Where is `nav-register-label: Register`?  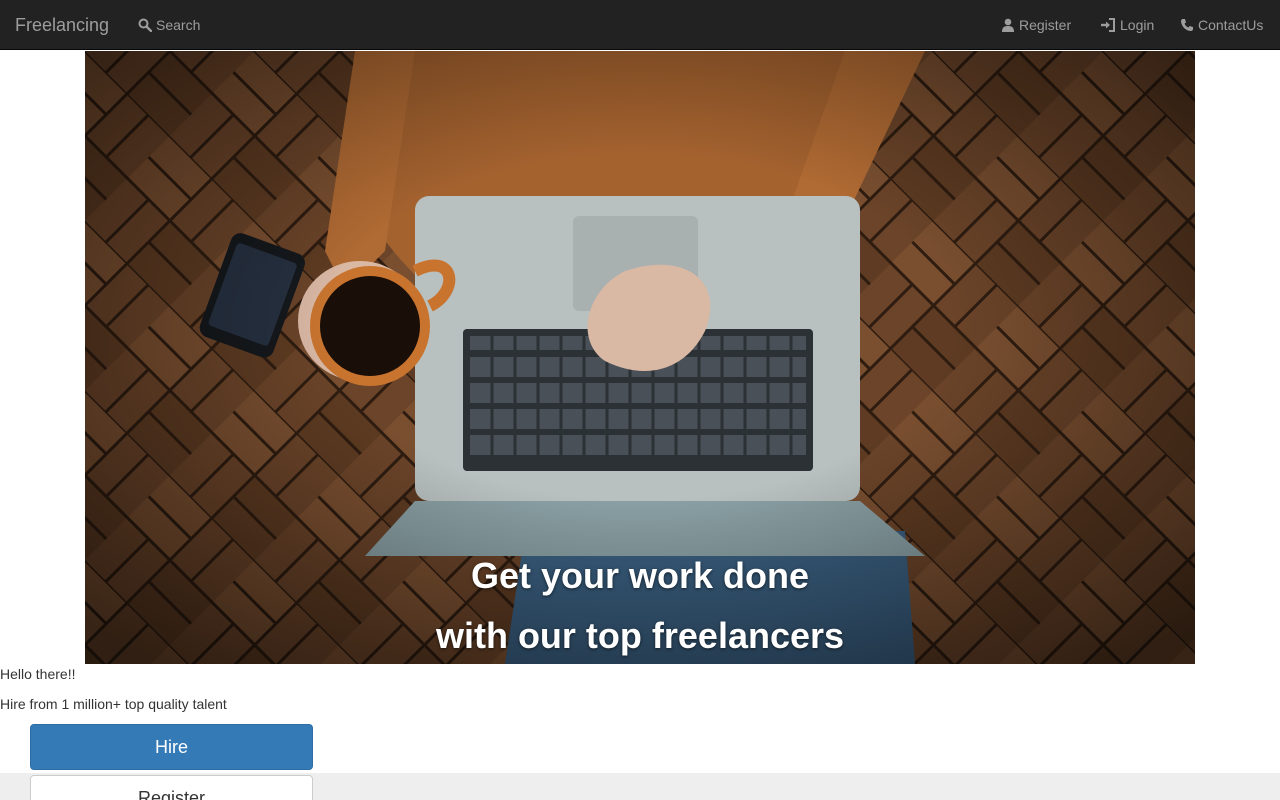
nav-register-label: Register is located at coordinates (1045, 25).